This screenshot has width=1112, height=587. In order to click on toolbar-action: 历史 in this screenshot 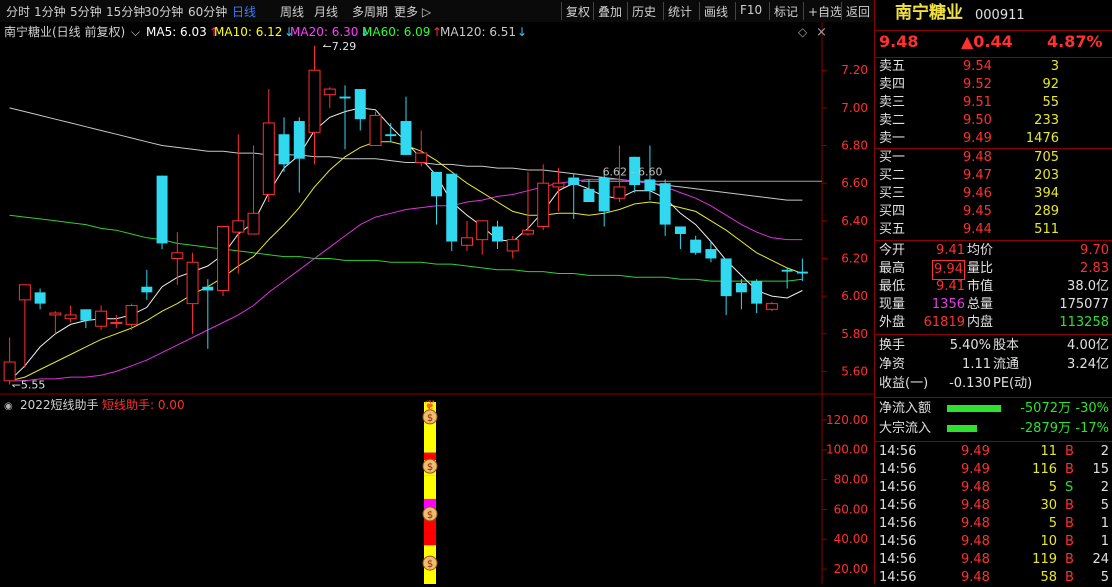, I will do `click(644, 11)`.